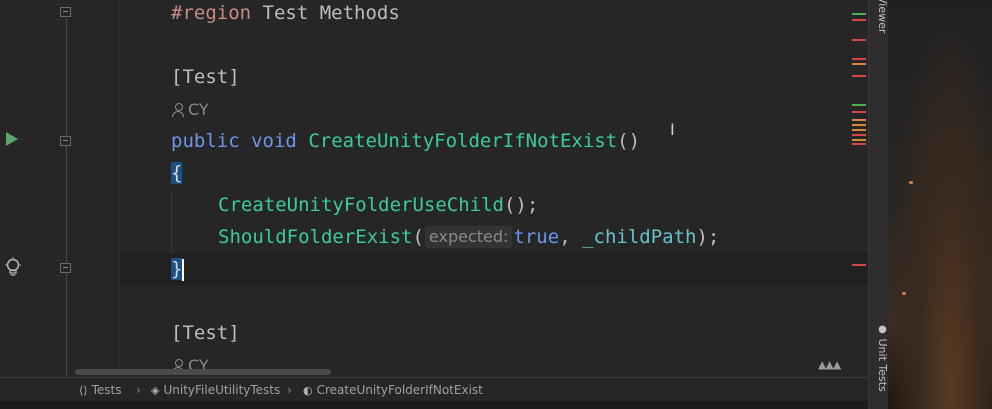 The height and width of the screenshot is (409, 992). I want to click on braces-icon: ⟨⟩, so click(83, 390).